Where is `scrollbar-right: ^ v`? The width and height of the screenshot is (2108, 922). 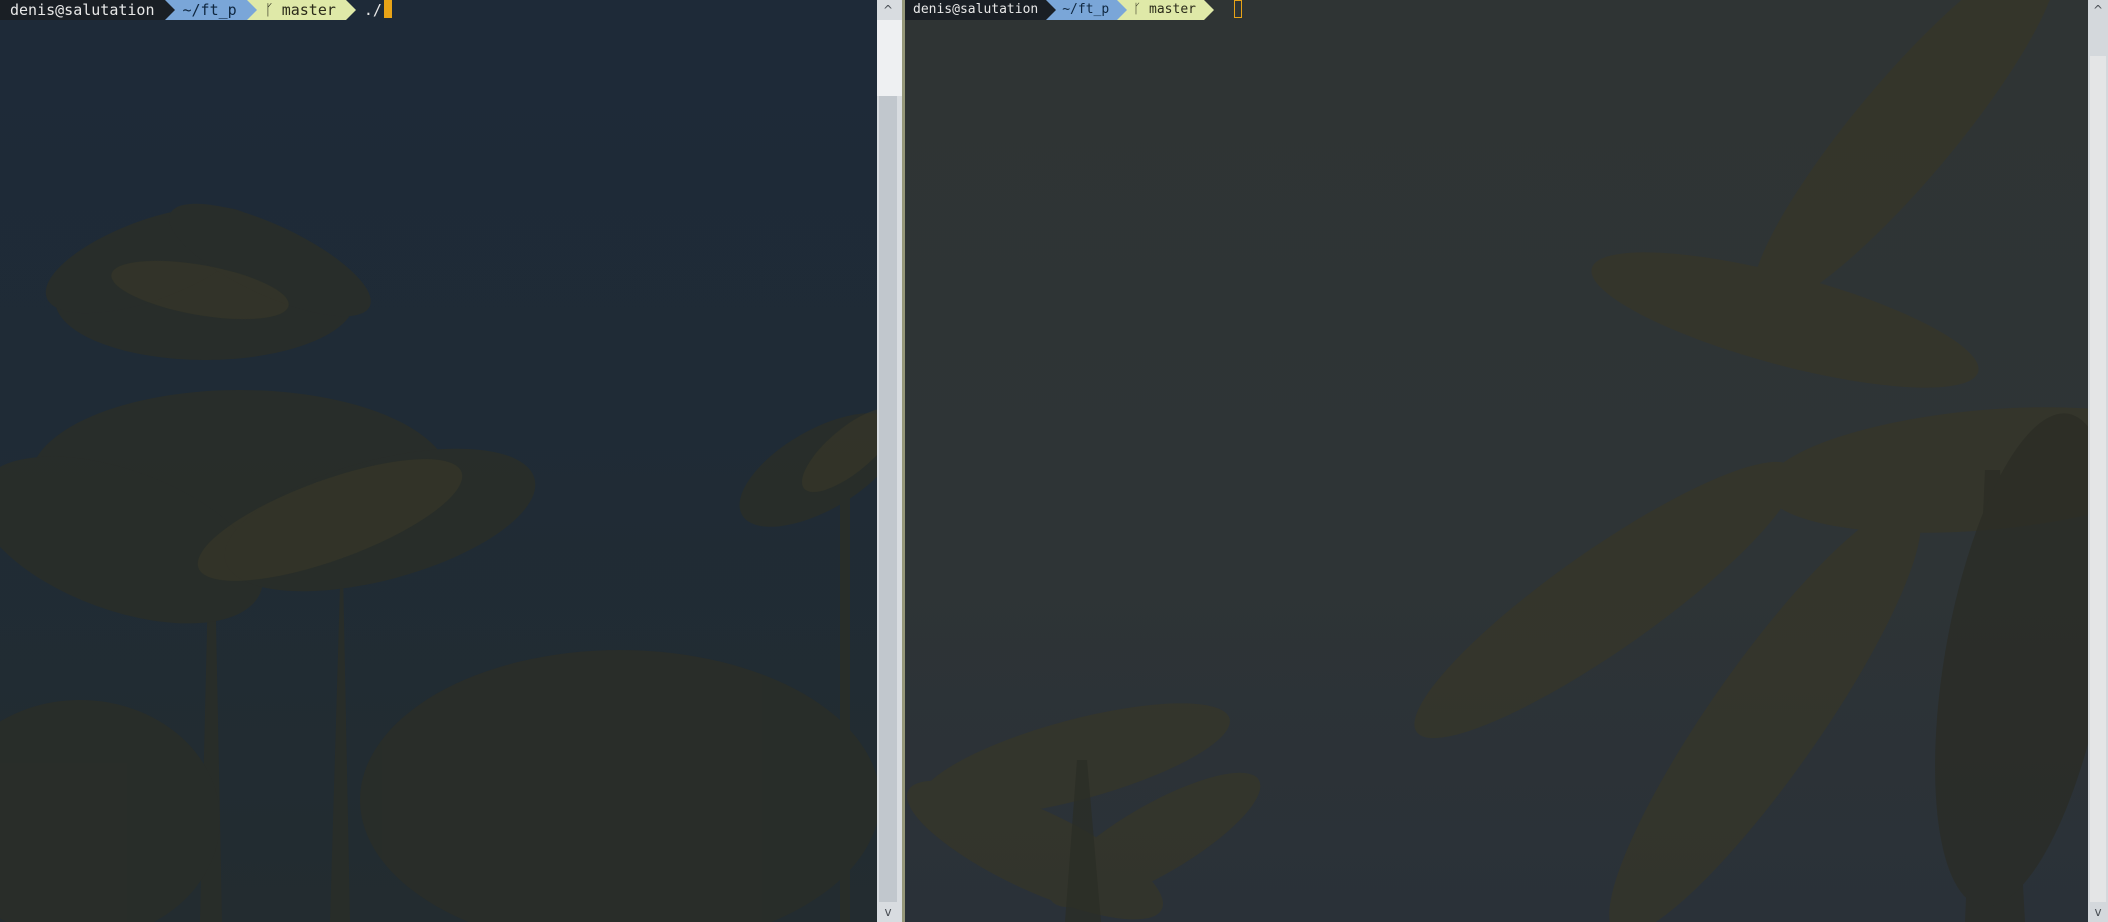
scrollbar-right: ^ v is located at coordinates (2098, 461).